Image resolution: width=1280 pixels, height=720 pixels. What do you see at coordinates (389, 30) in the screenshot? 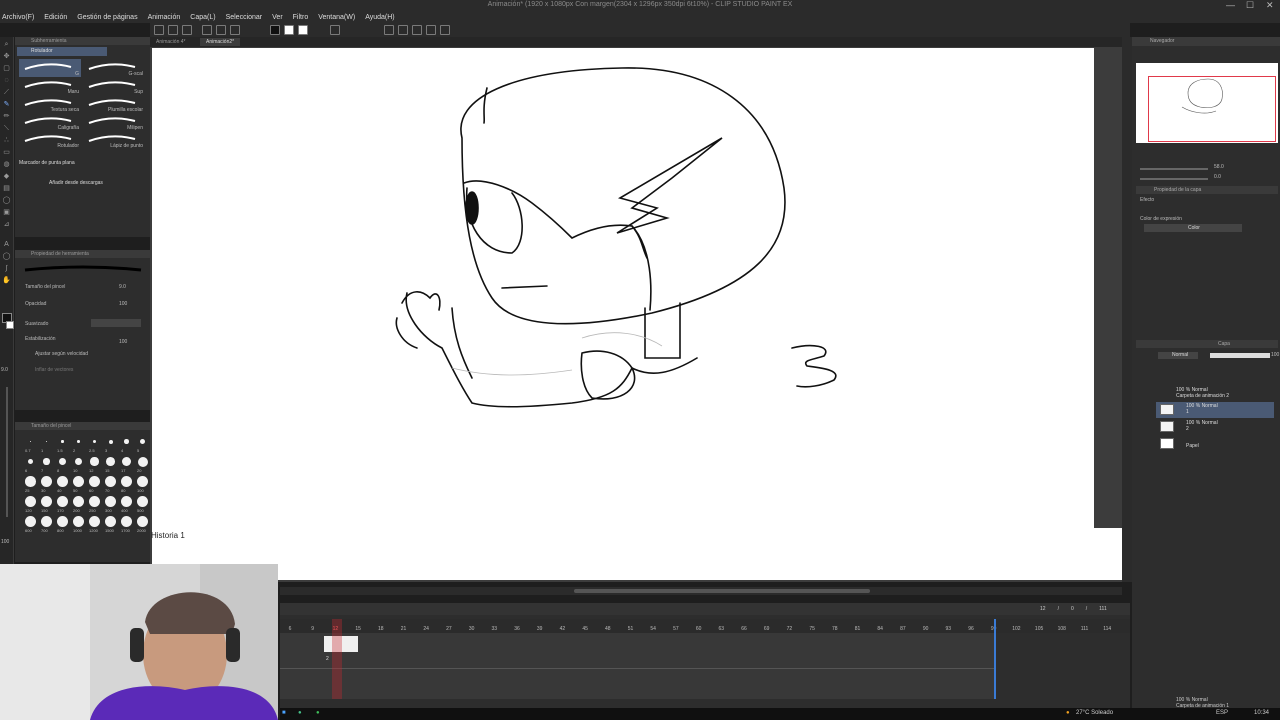
I see `transform-icon` at bounding box center [389, 30].